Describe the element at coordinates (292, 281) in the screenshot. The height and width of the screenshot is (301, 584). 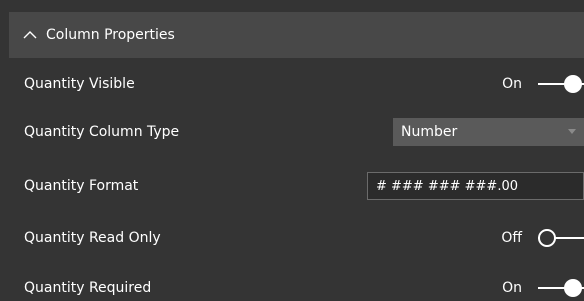
I see `quantity-required-row: Quantity Required On` at that location.